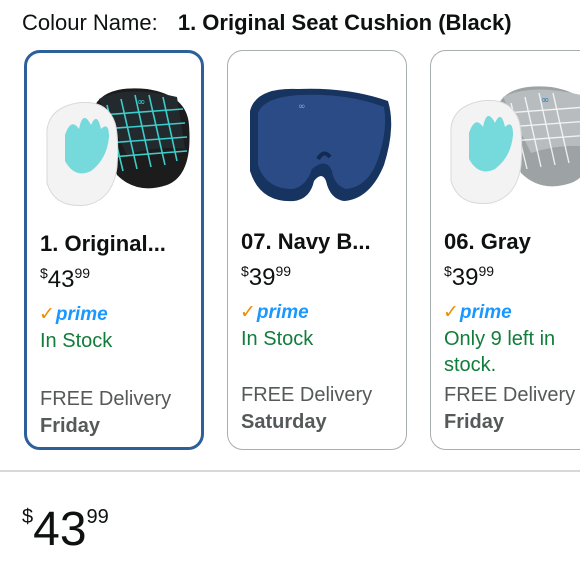  I want to click on colour-name-label: Colour Name:, so click(90, 22).